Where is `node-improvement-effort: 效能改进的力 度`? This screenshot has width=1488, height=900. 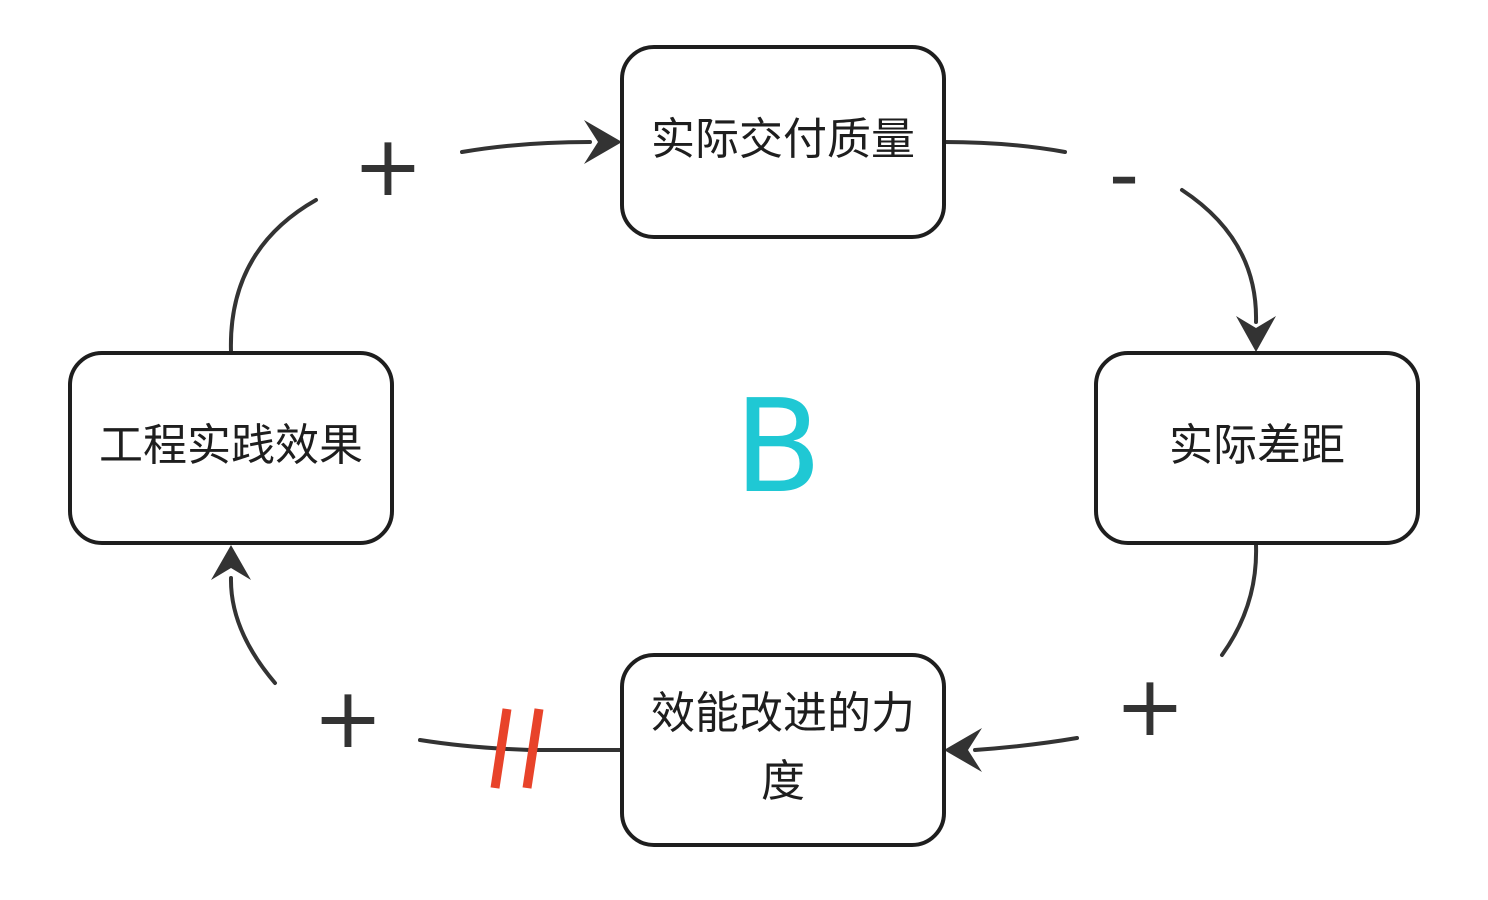 node-improvement-effort: 效能改进的力 度 is located at coordinates (783, 750).